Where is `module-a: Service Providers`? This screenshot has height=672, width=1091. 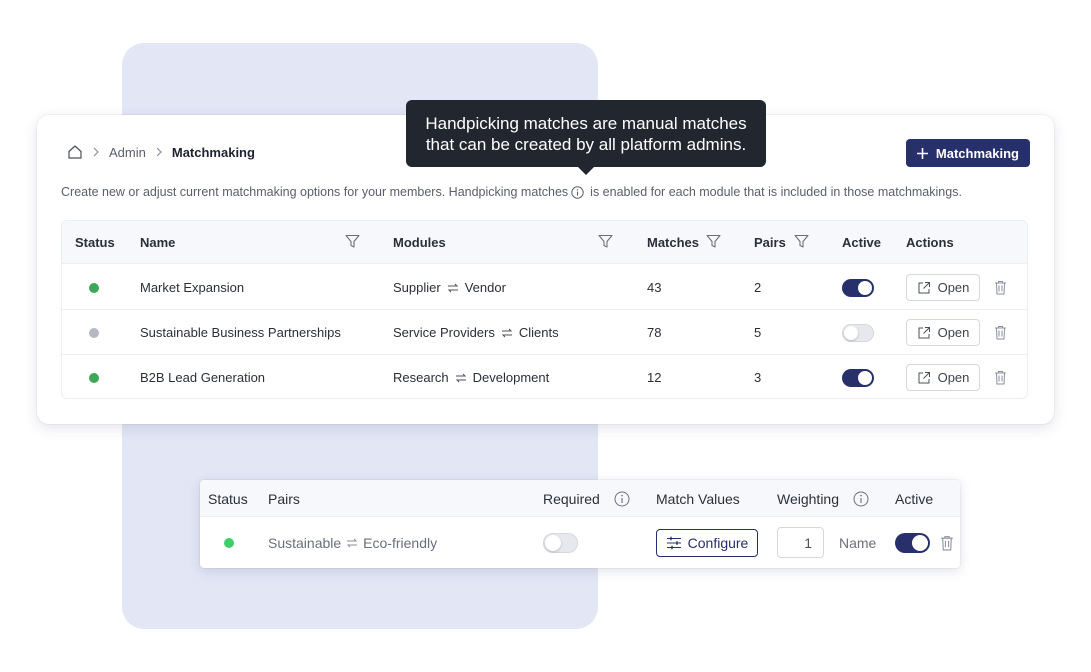 module-a: Service Providers is located at coordinates (444, 332).